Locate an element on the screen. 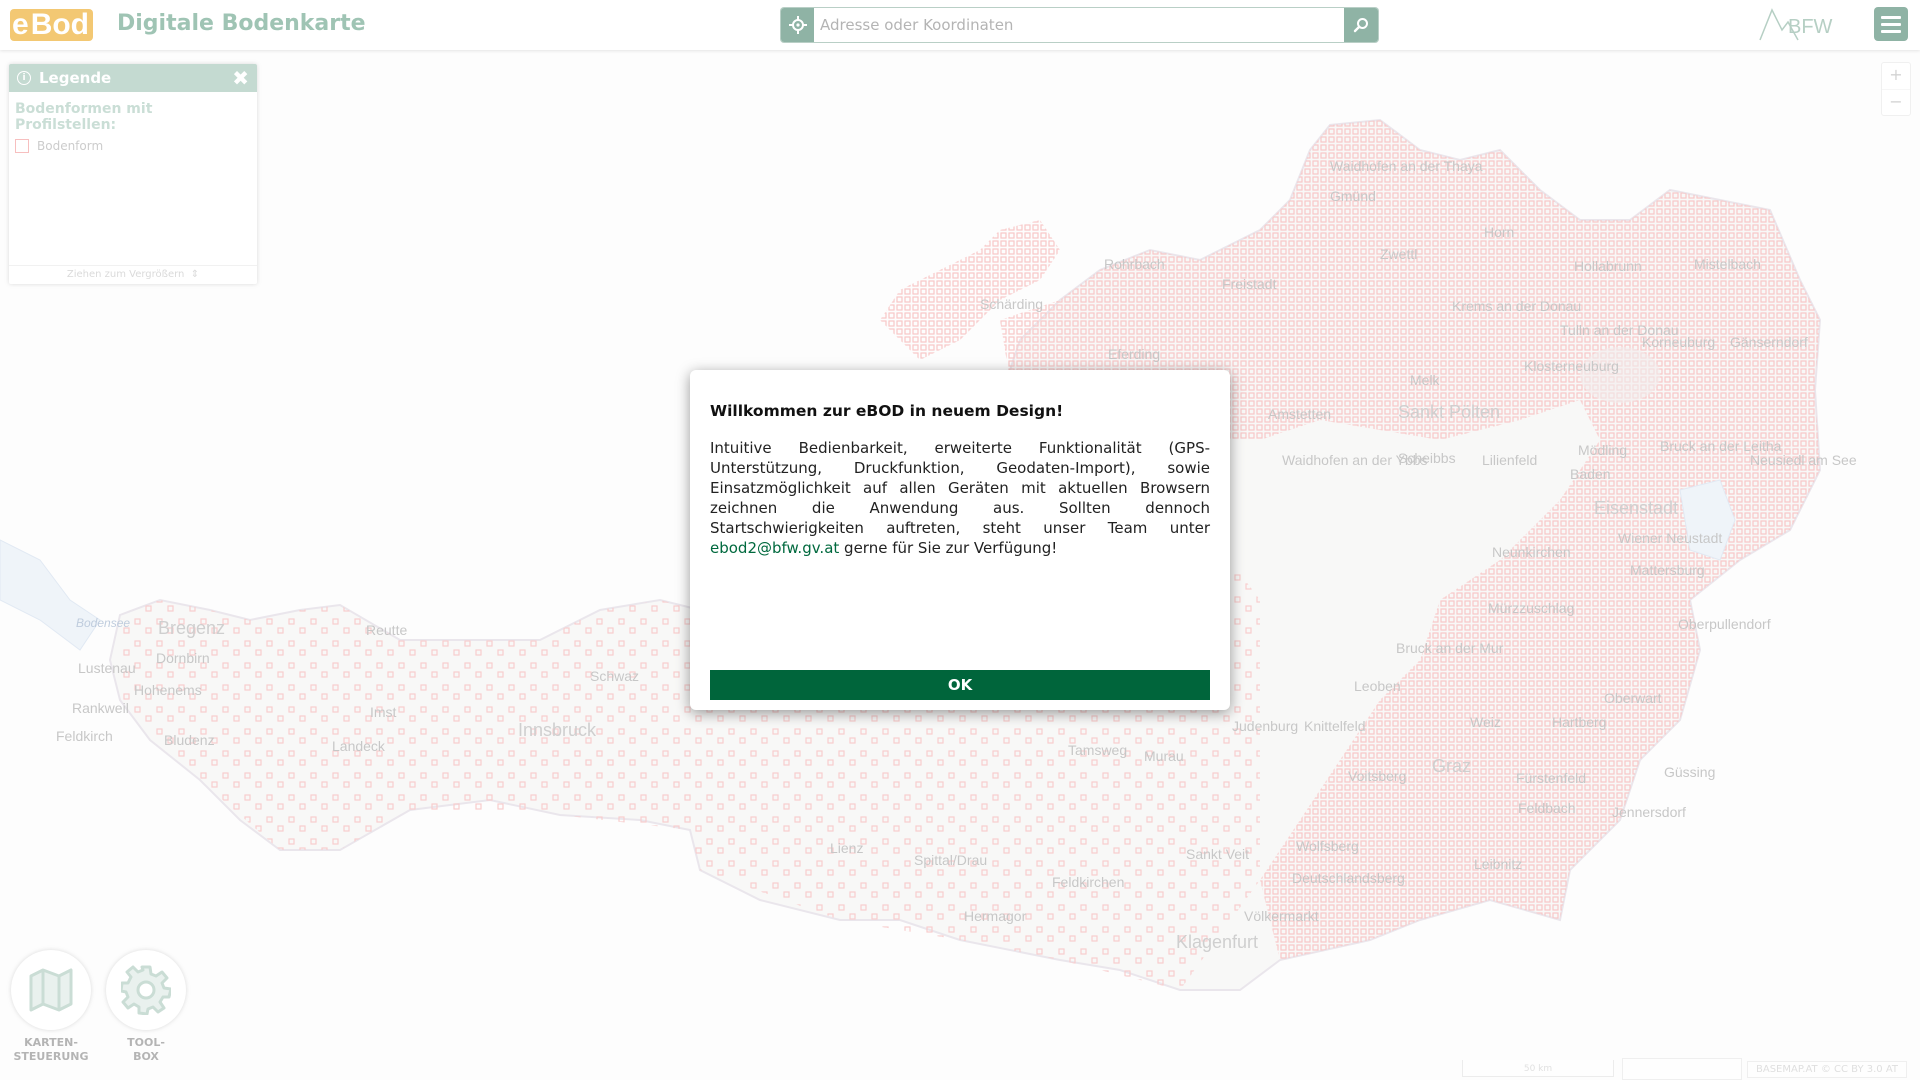 The image size is (1920, 1080). hamburger-menu-button is located at coordinates (1891, 24).